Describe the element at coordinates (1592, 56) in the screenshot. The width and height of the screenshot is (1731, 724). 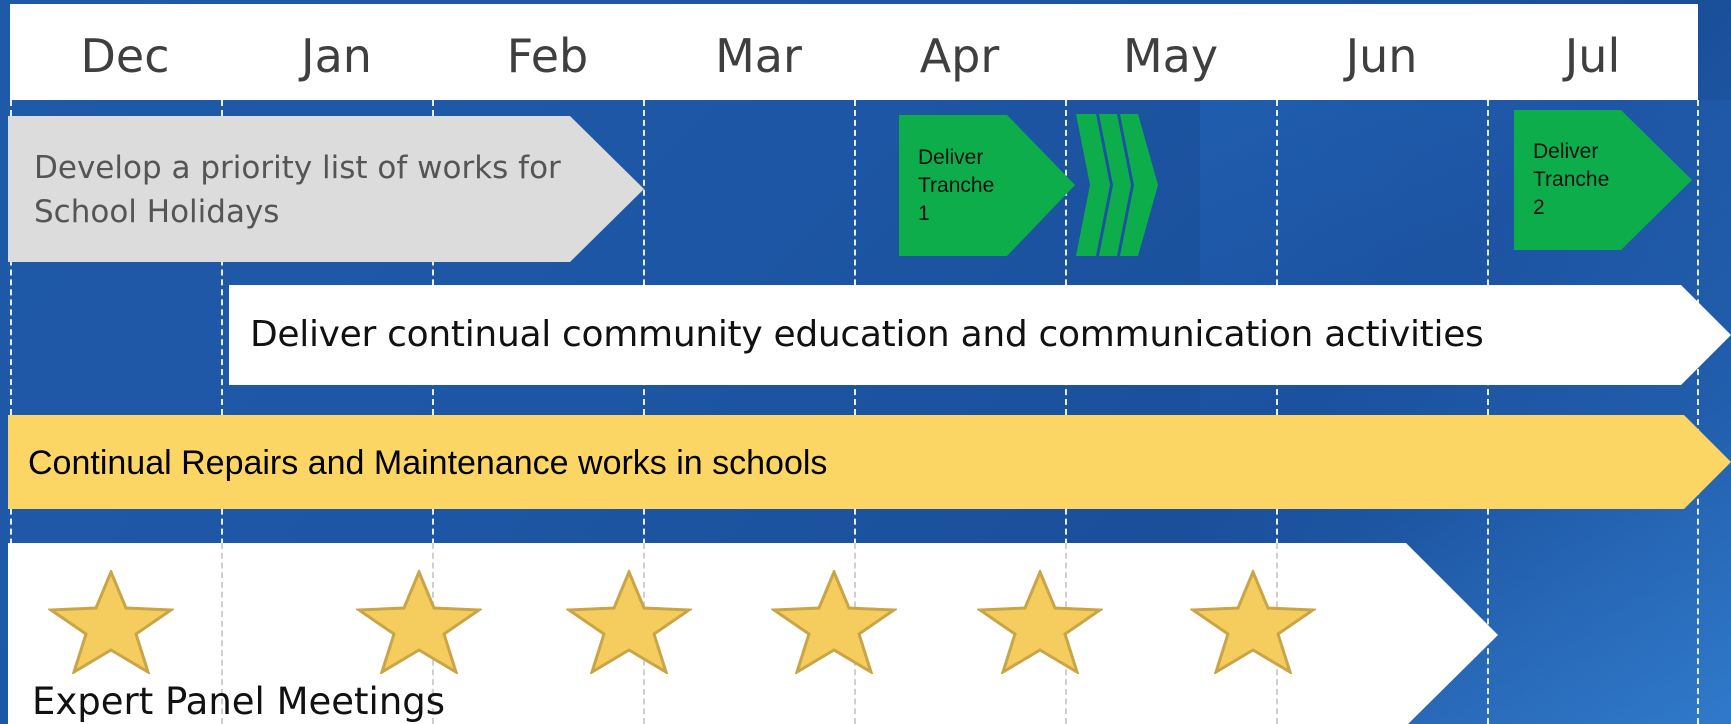
I see `month-jul: Jul` at that location.